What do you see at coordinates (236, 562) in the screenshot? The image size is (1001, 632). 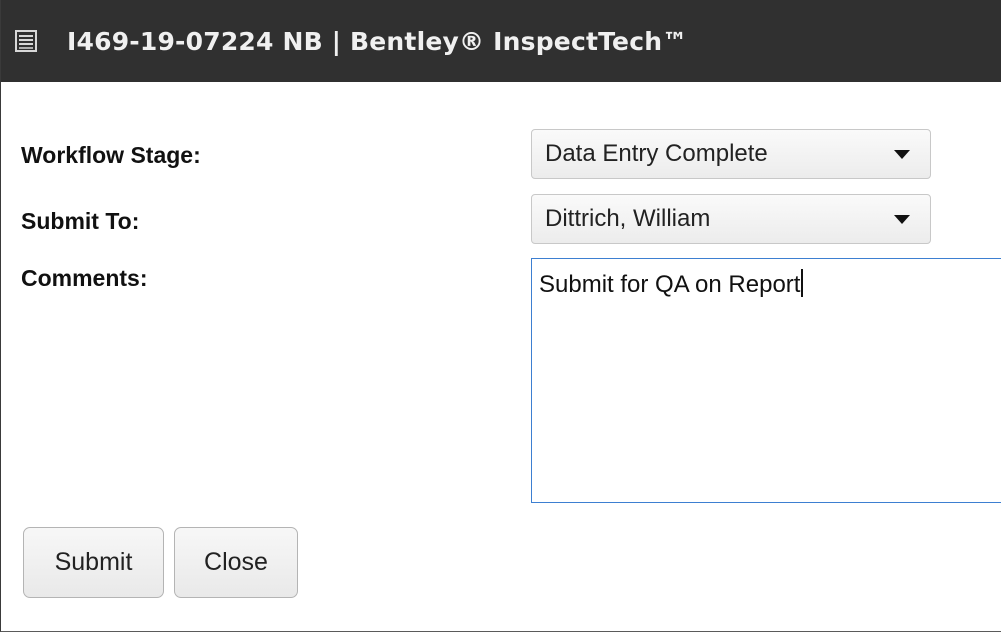 I see `close-button: Close` at bounding box center [236, 562].